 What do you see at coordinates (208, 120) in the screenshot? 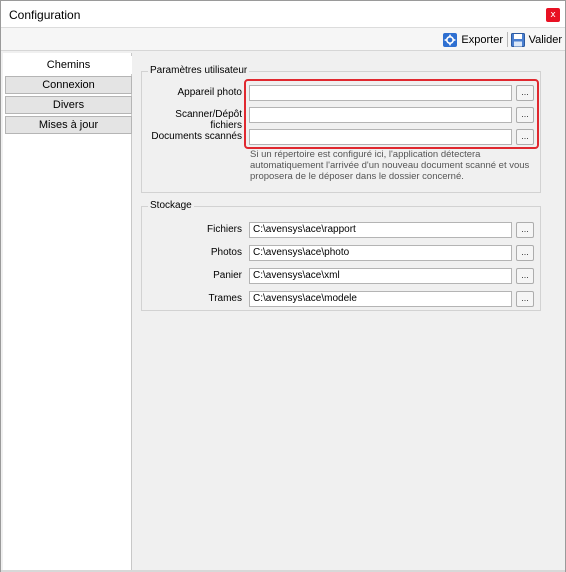
I see `scanner-label: Scanner/Dépôt fichiers` at bounding box center [208, 120].